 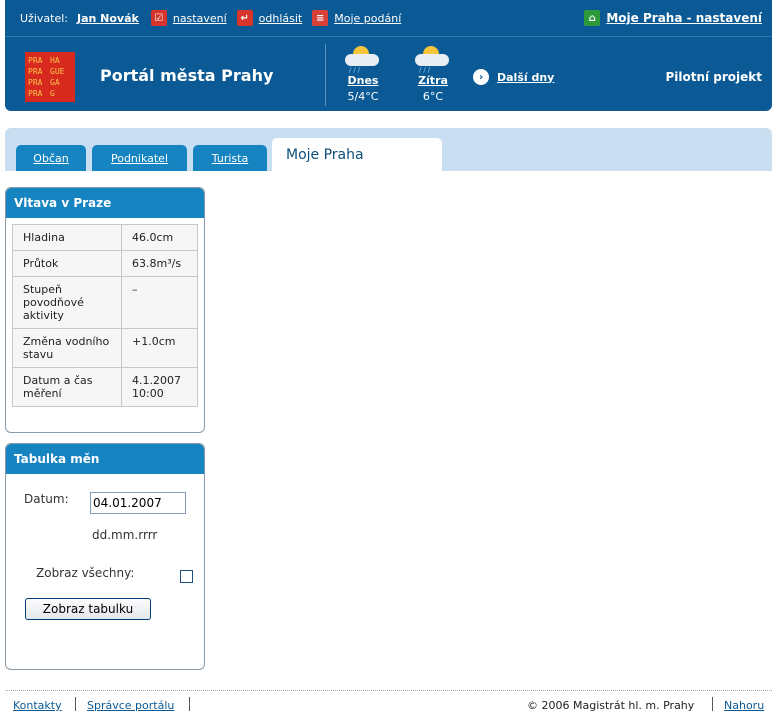 What do you see at coordinates (481, 77) in the screenshot?
I see `chevron-right-icon: ›` at bounding box center [481, 77].